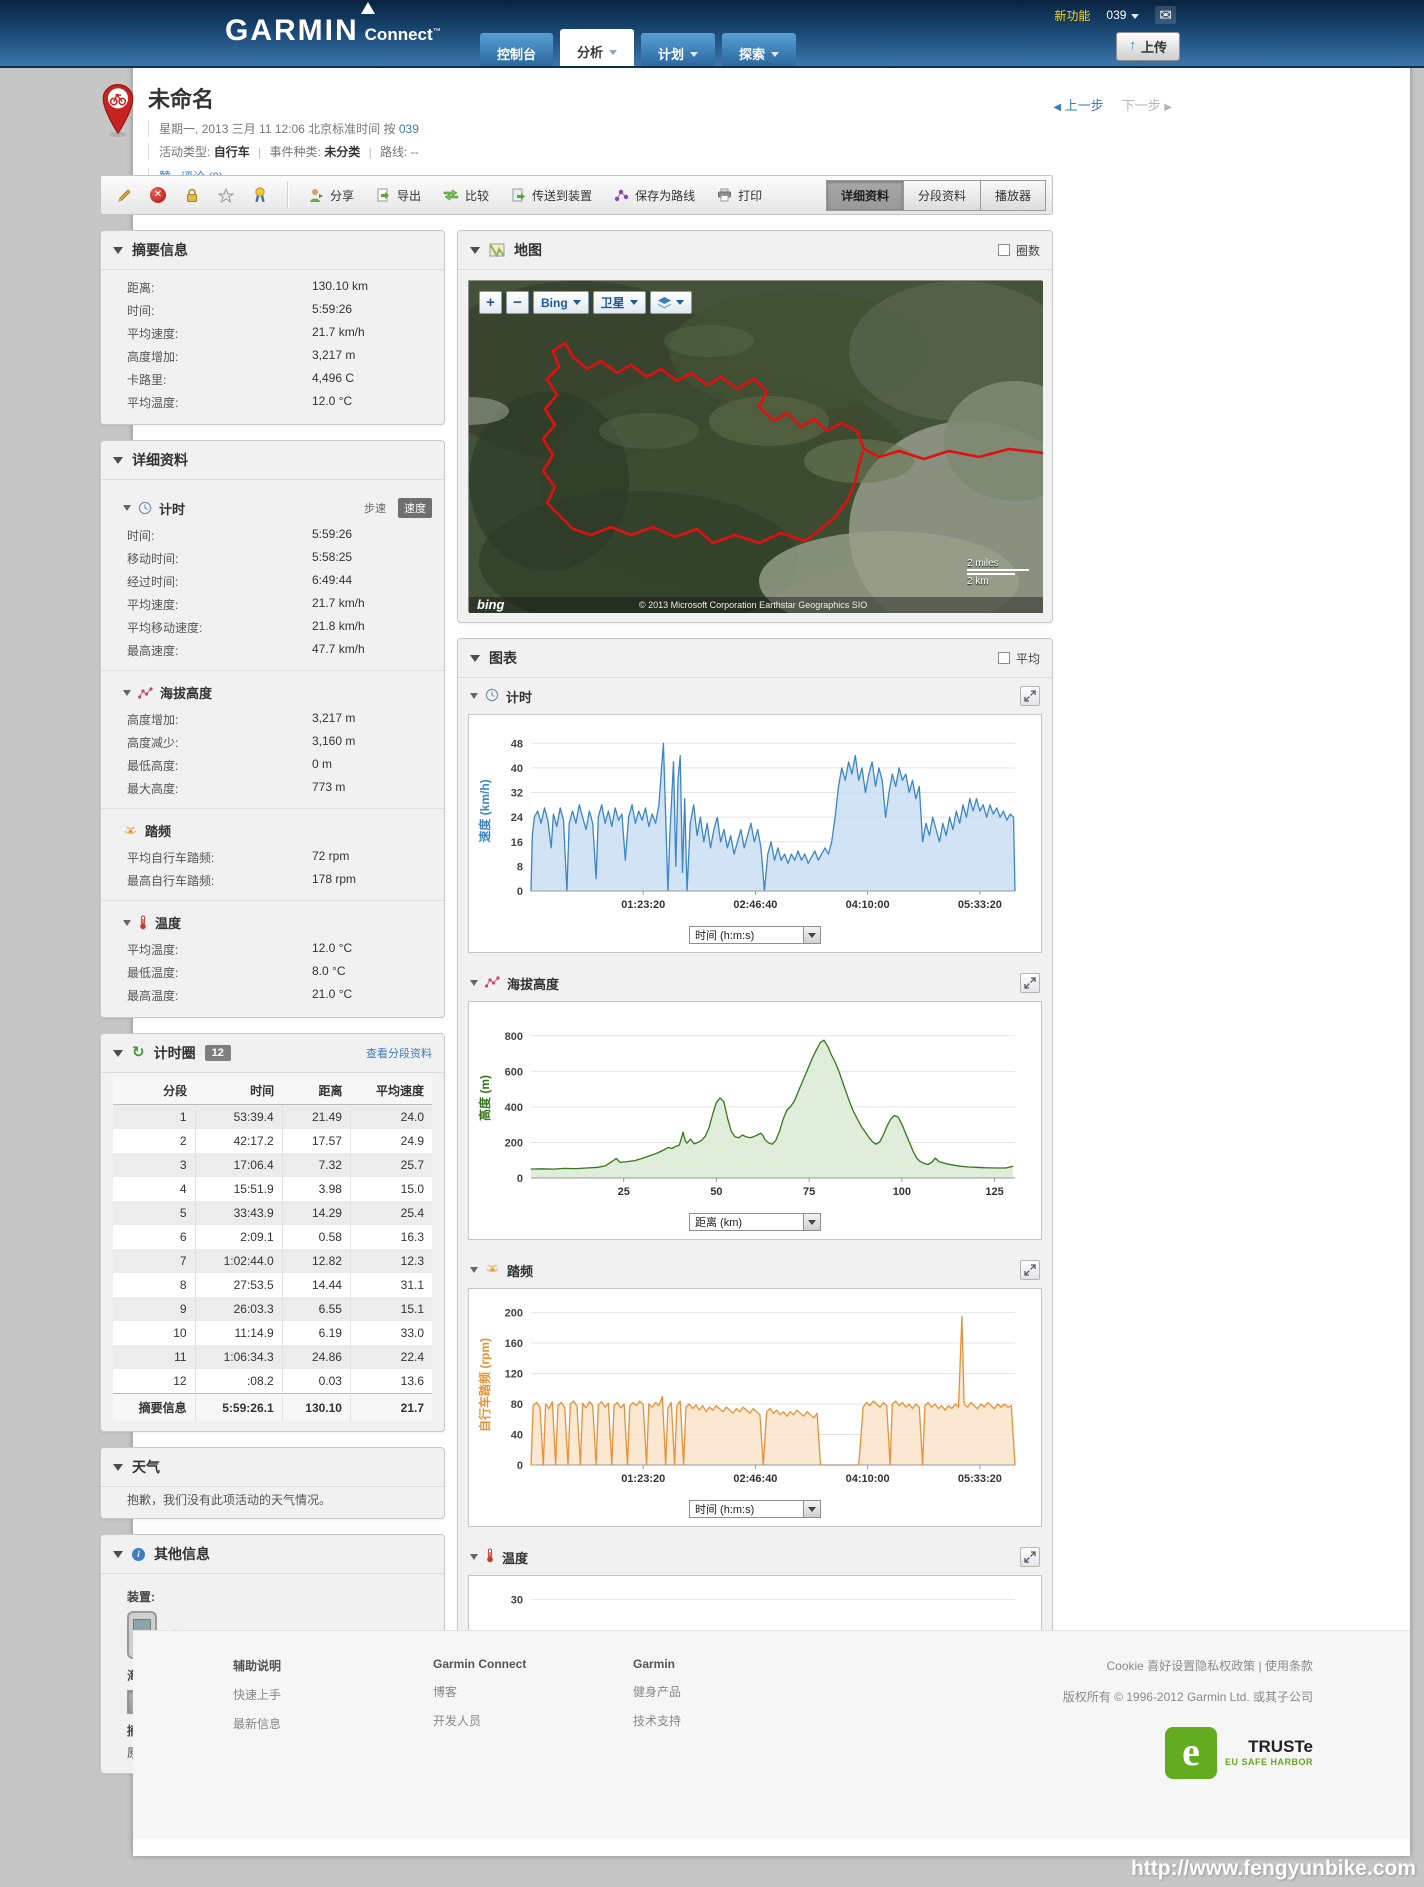 The height and width of the screenshot is (1887, 1424). Describe the element at coordinates (316, 1381) in the screenshot. I see `lap-cell: 0.03` at that location.